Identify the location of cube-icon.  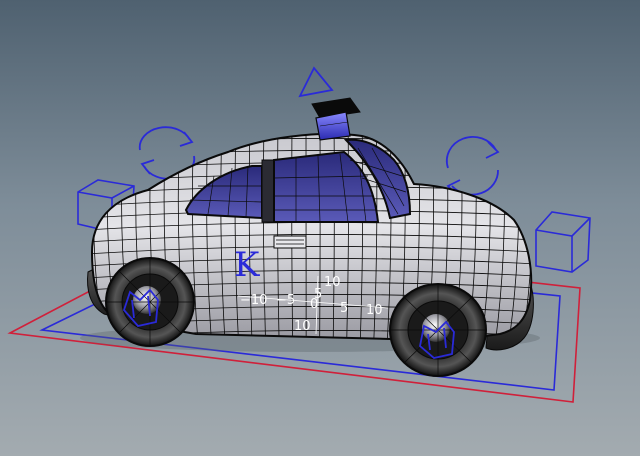
(563, 242).